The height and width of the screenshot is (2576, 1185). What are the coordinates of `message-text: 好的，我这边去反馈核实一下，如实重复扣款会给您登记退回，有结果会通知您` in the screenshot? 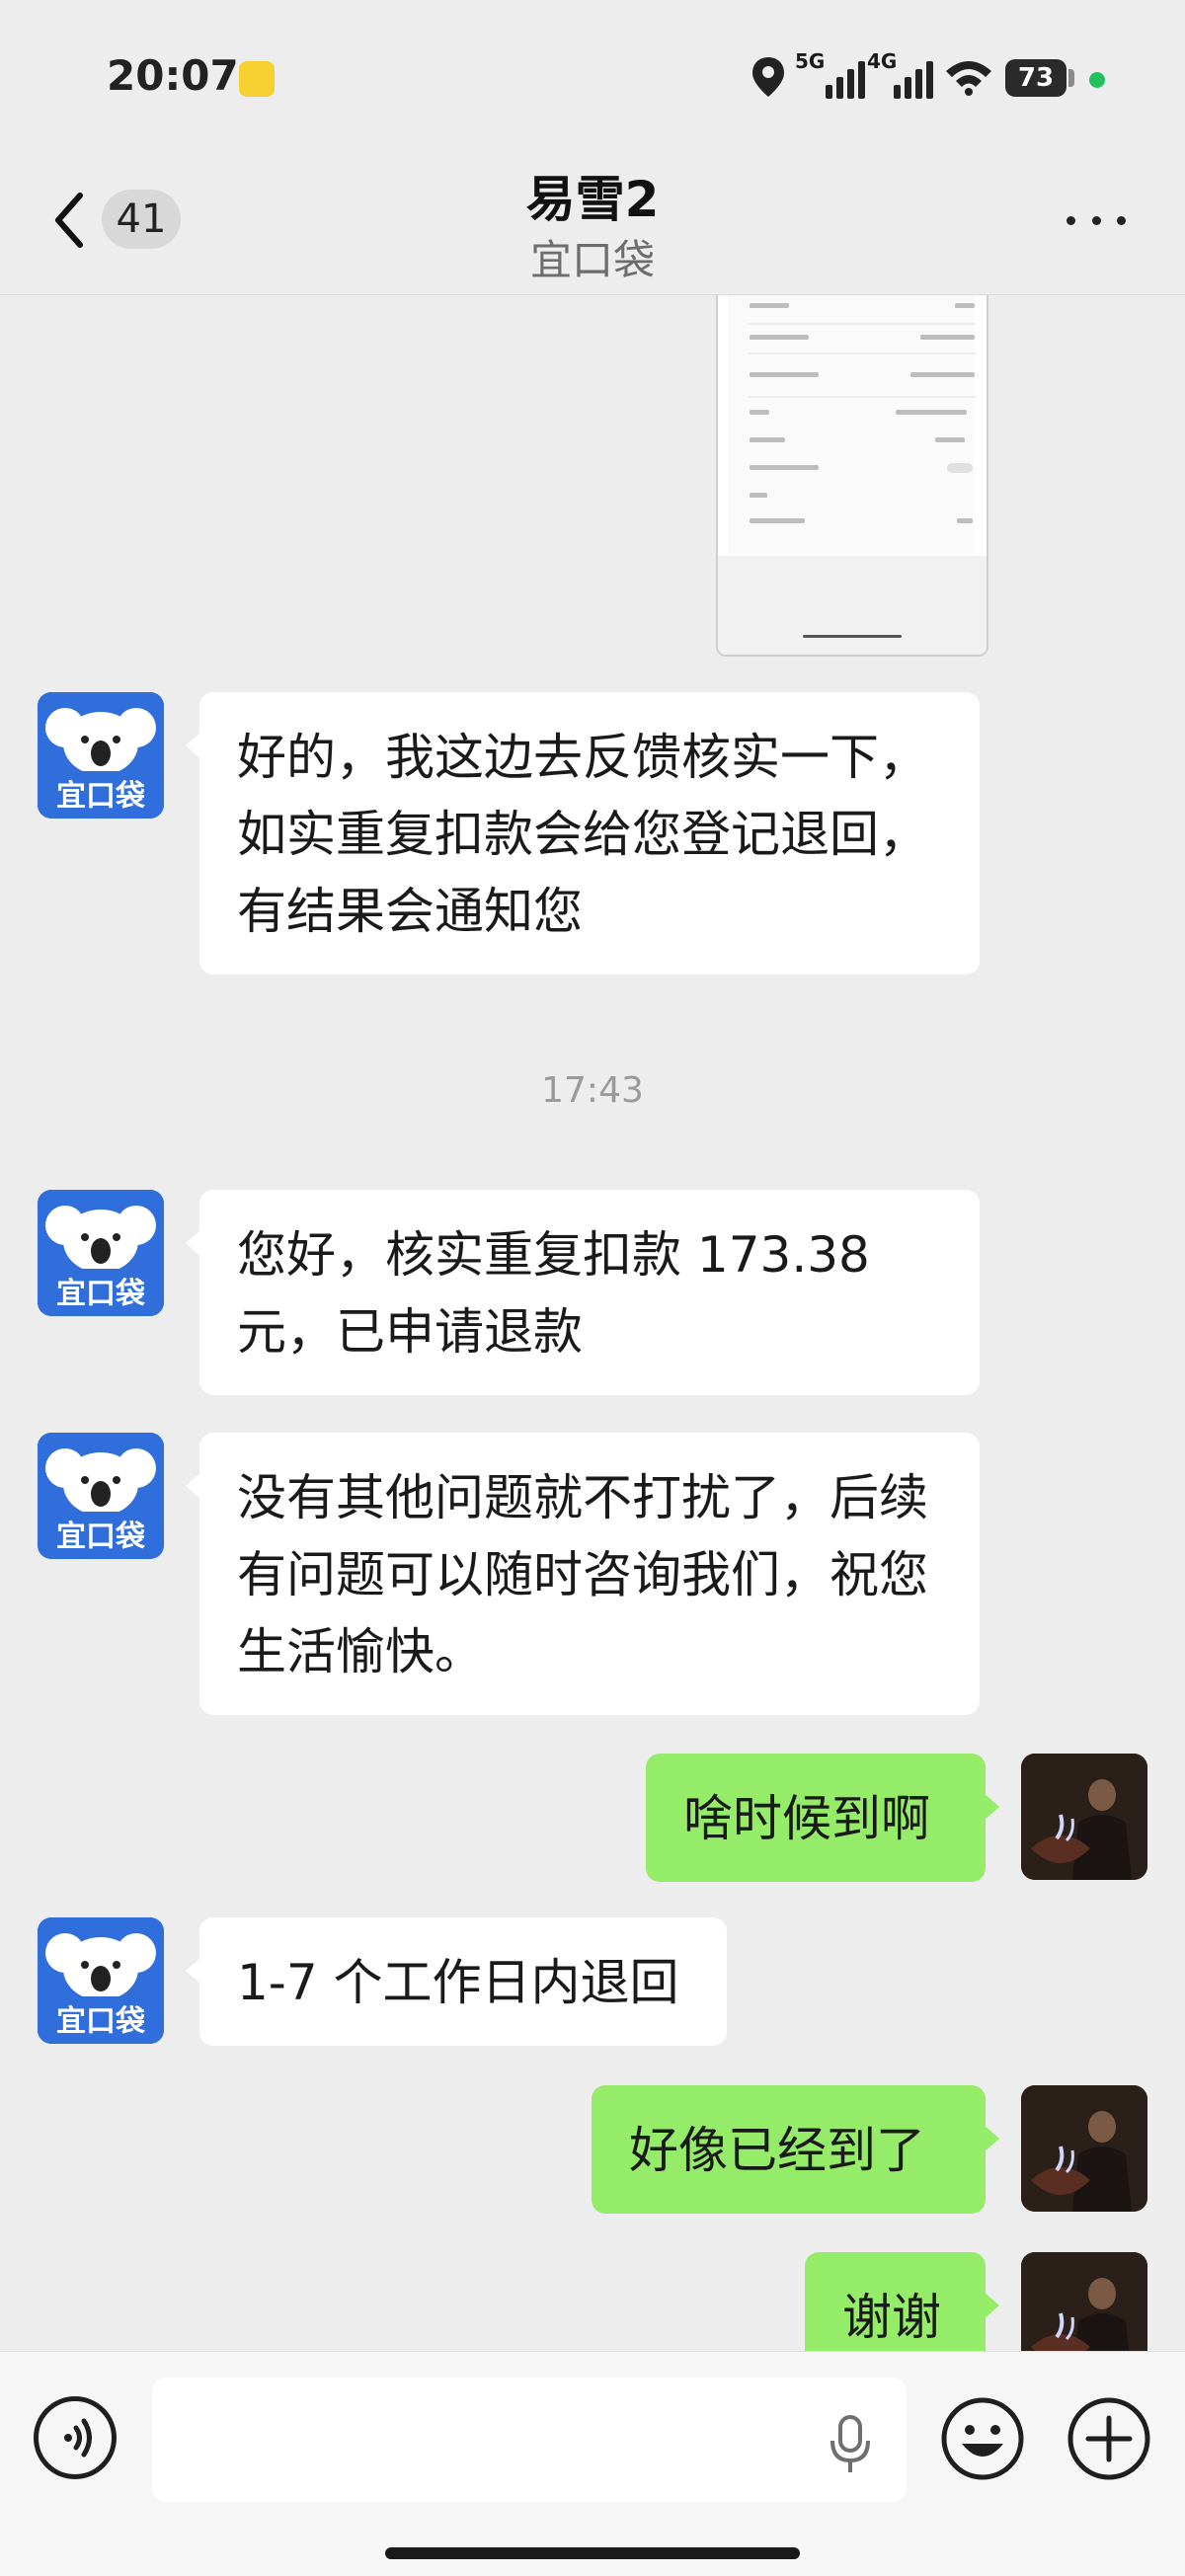 It's located at (582, 834).